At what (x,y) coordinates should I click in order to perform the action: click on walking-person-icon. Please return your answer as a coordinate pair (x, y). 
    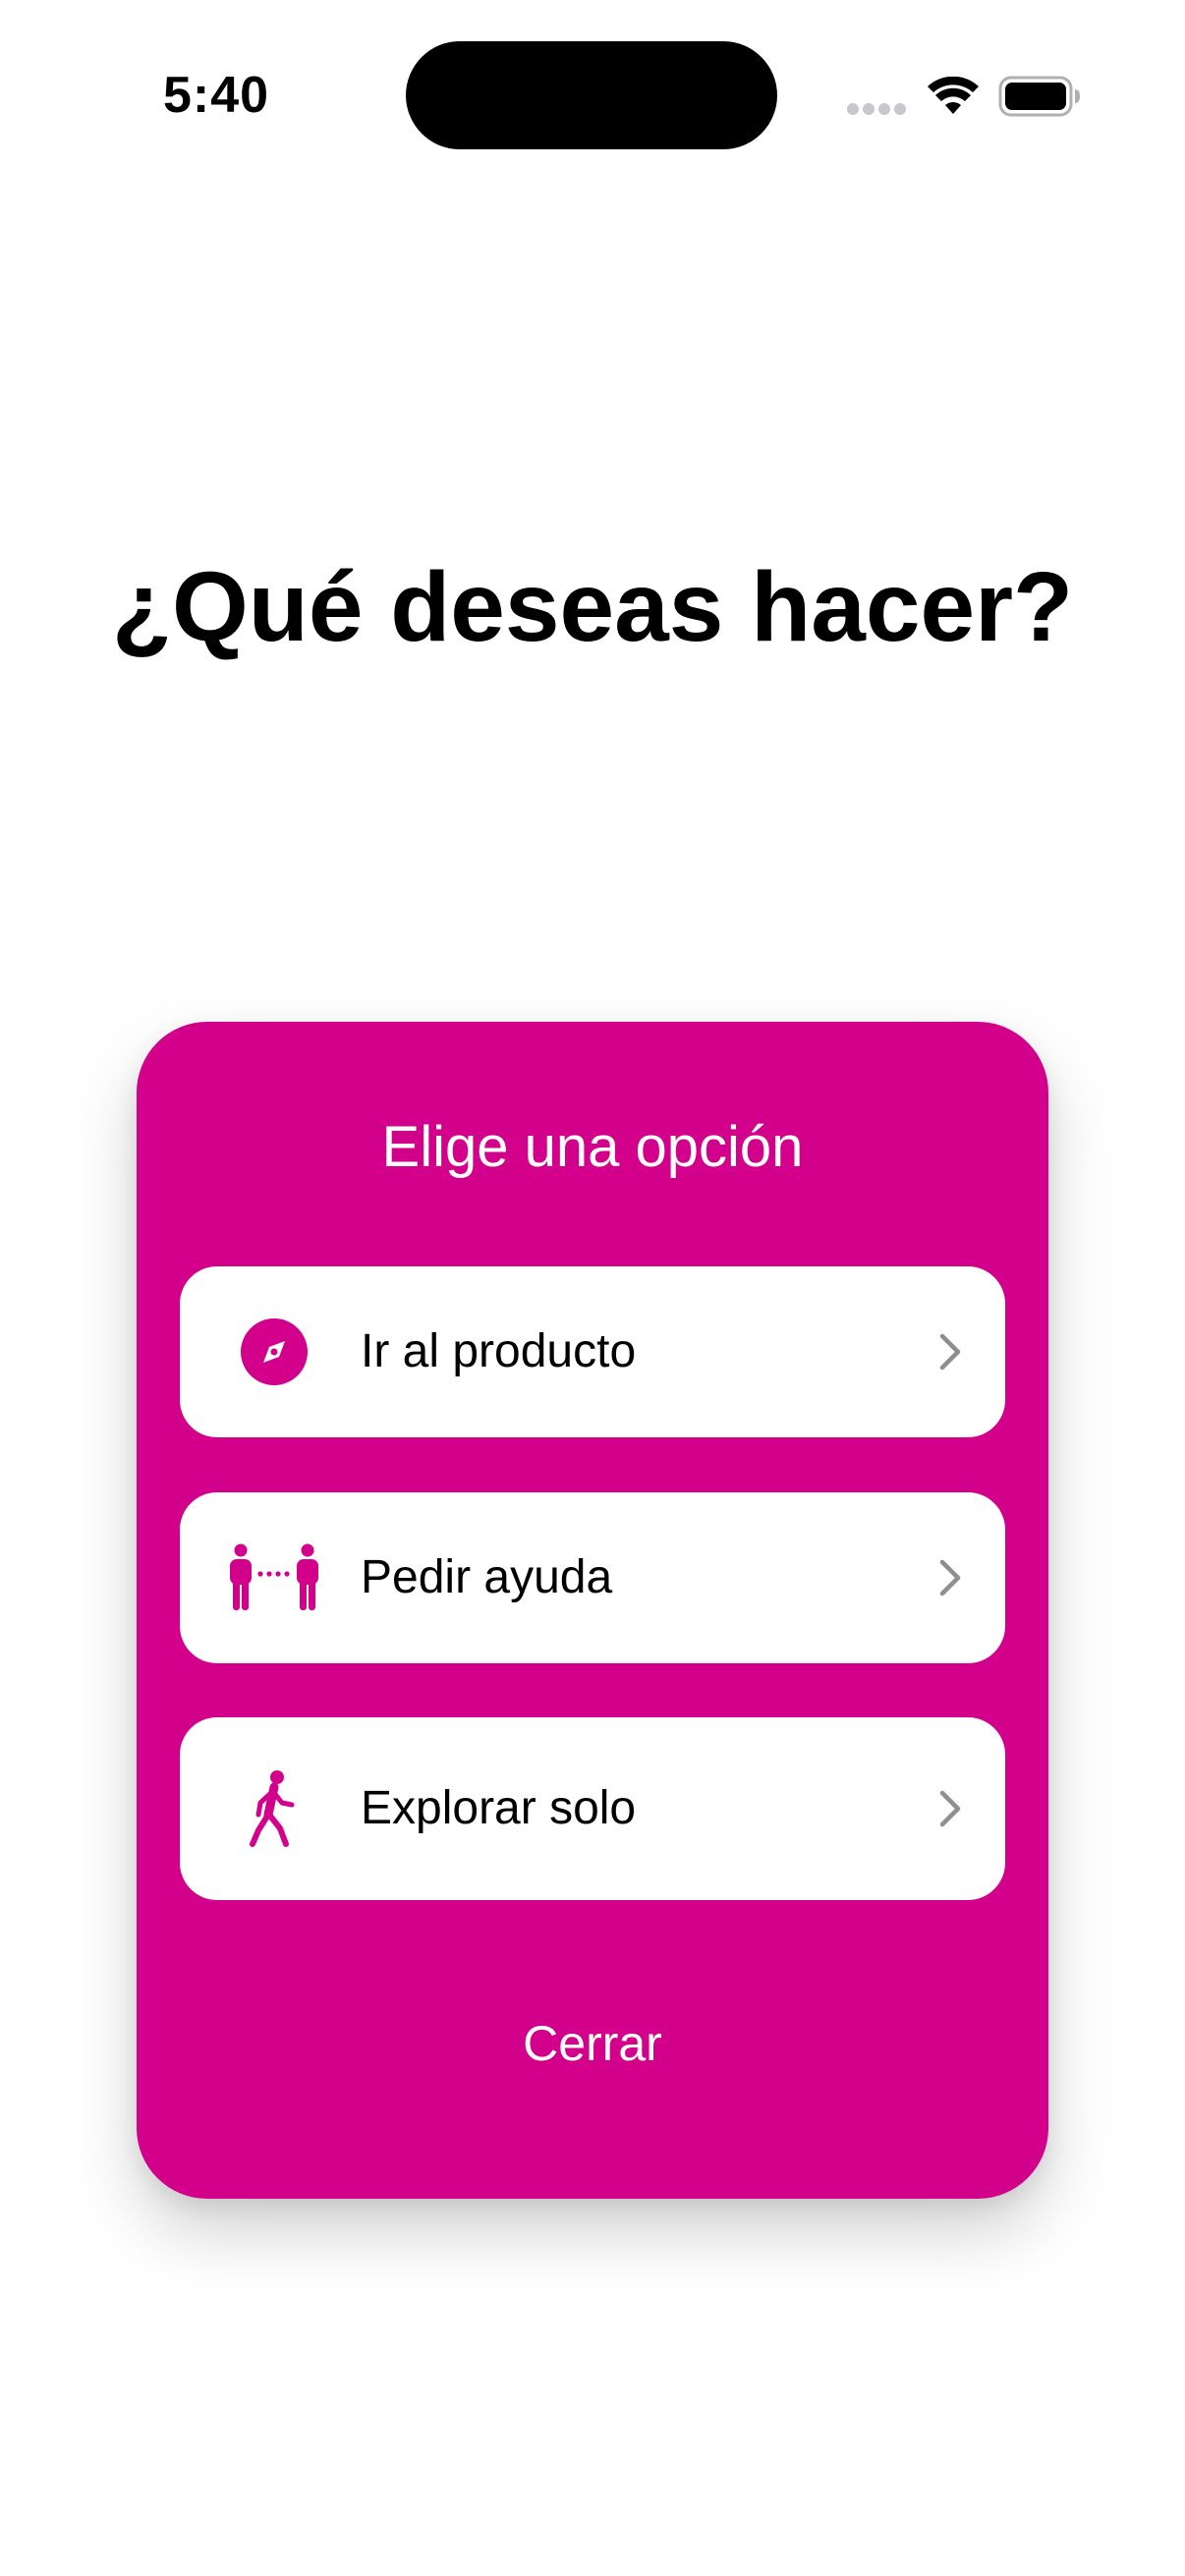
    Looking at the image, I should click on (274, 1808).